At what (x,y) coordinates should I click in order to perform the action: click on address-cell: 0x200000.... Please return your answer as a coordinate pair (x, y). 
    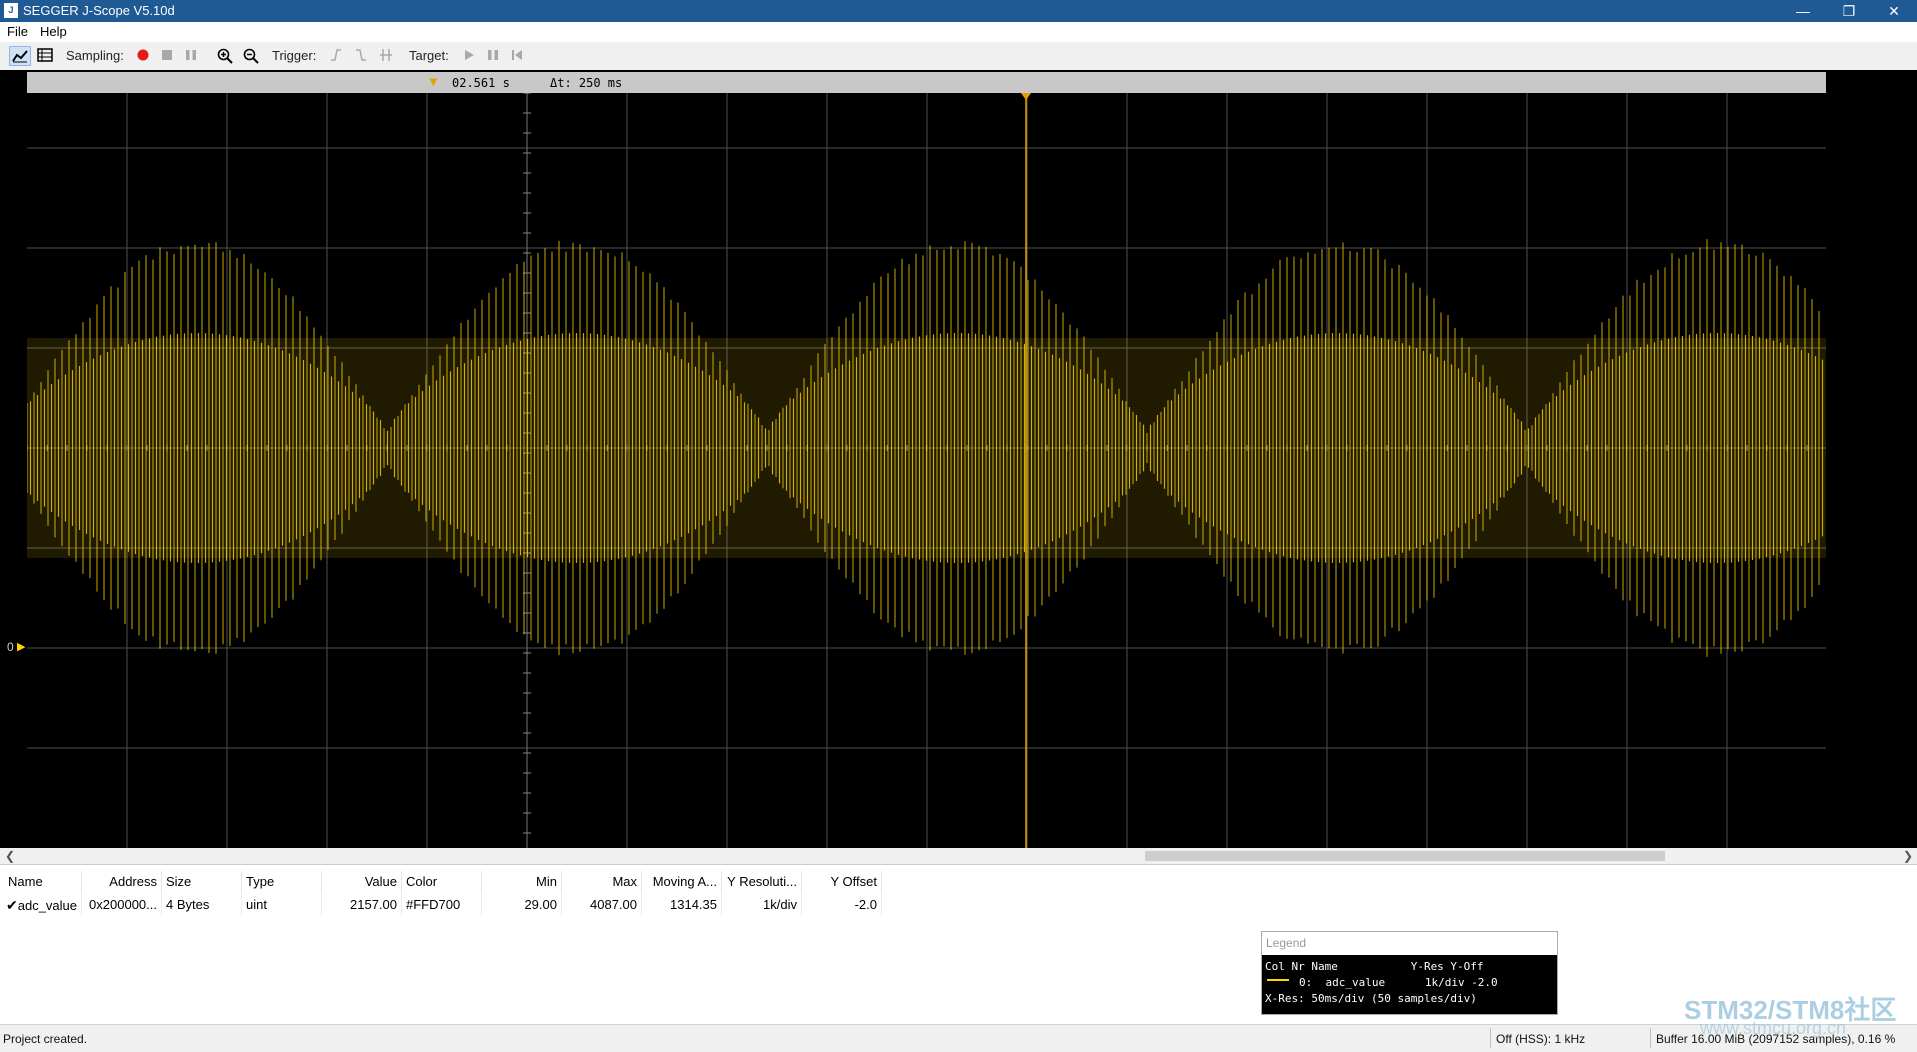
    Looking at the image, I should click on (122, 905).